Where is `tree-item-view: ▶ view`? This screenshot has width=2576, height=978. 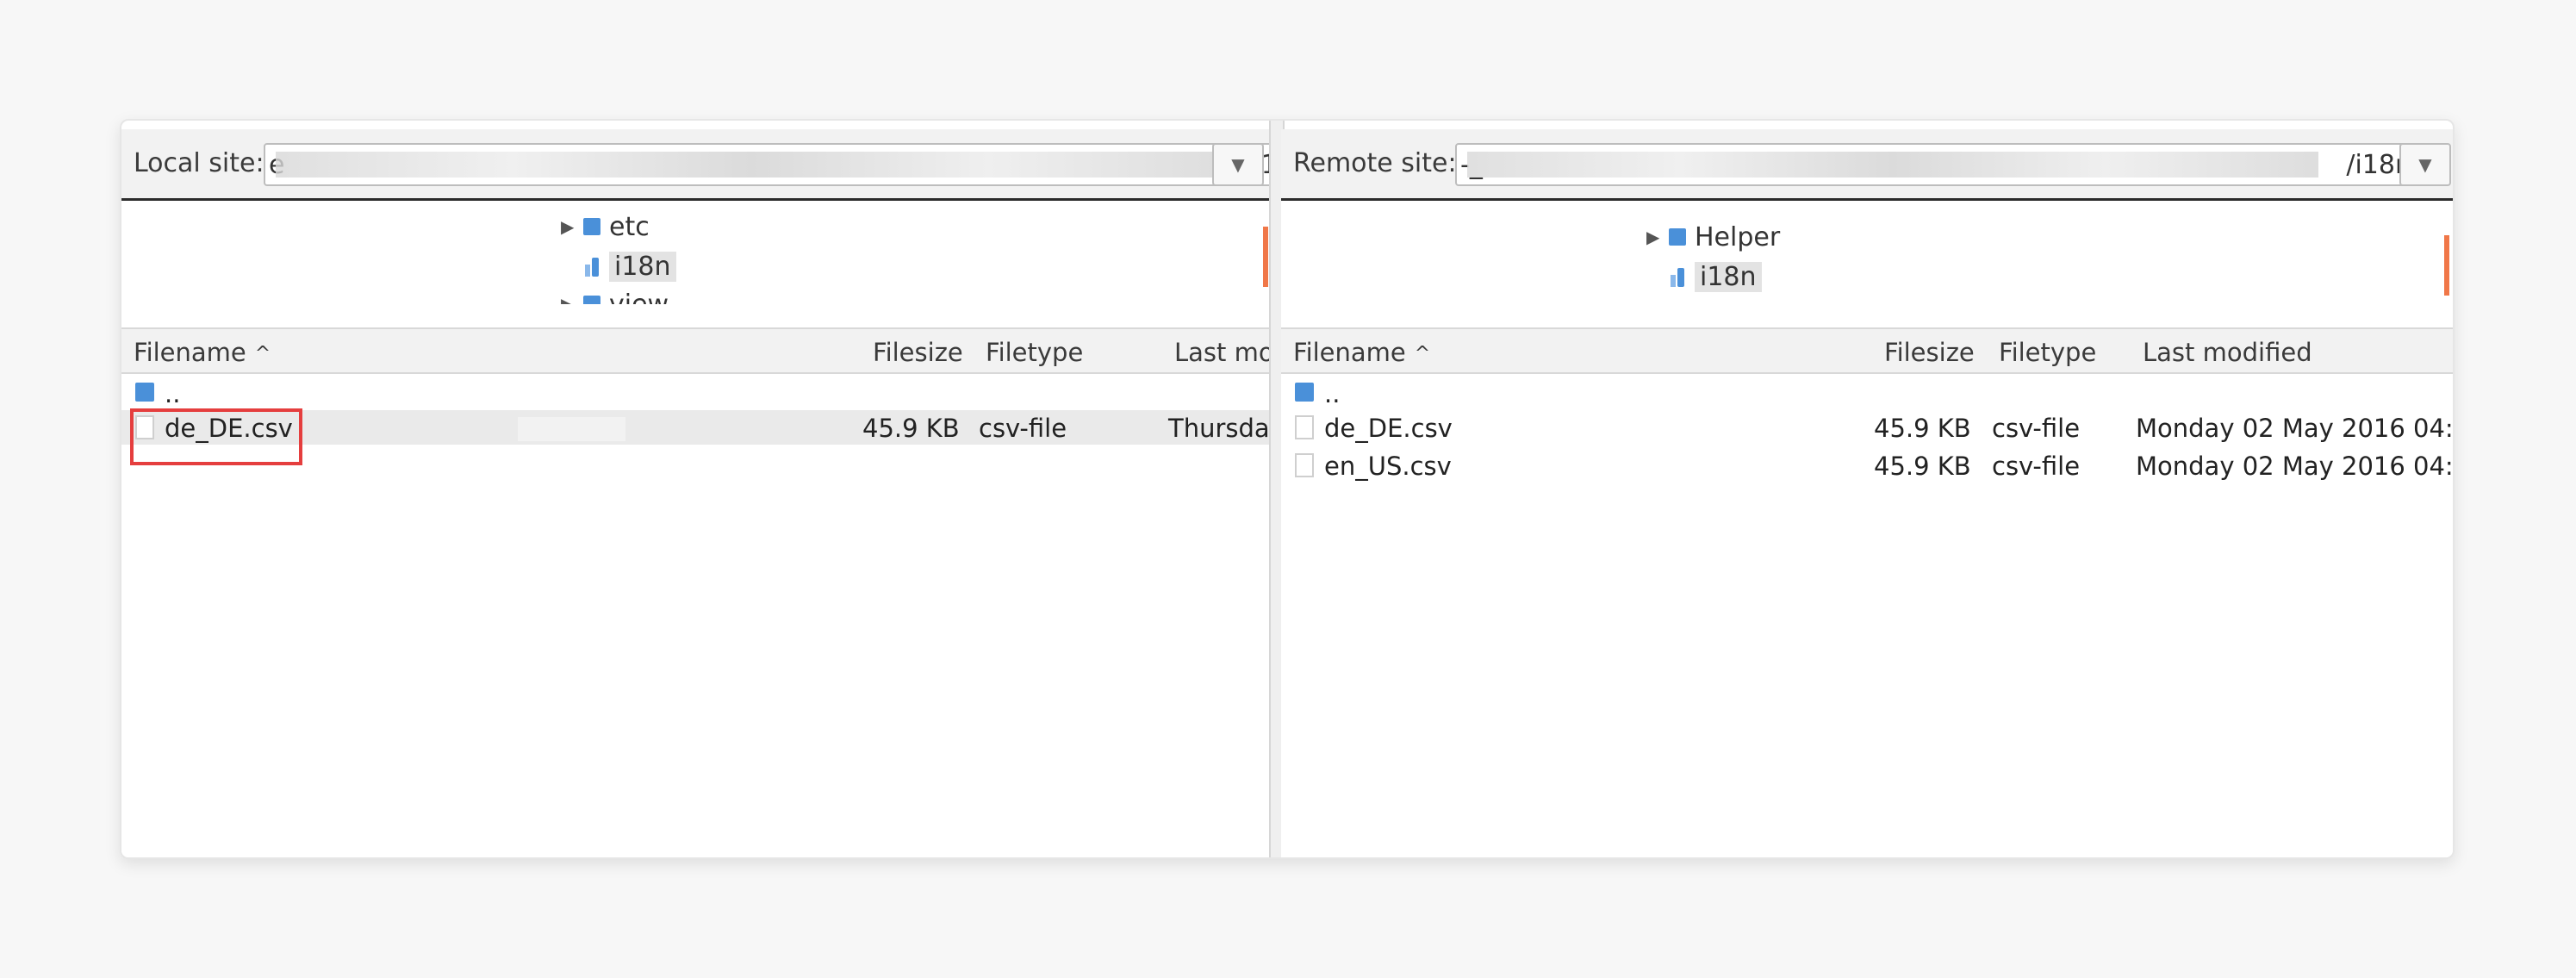
tree-item-view: ▶ view is located at coordinates (615, 296).